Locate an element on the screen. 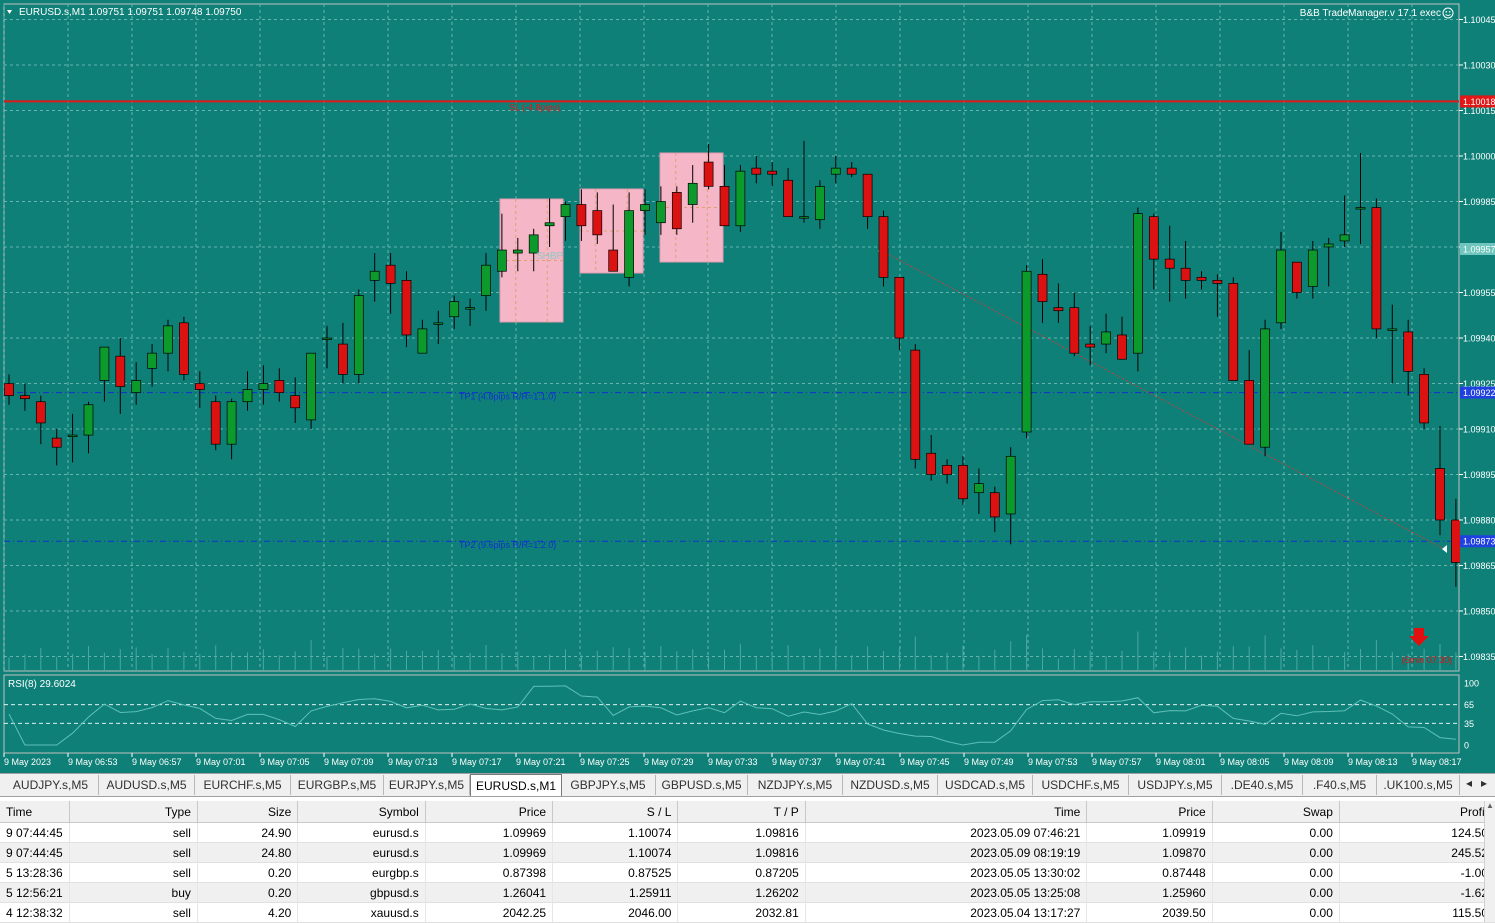 This screenshot has width=1495, height=923. tab-scroll-left-icon: ◂ is located at coordinates (1469, 783).